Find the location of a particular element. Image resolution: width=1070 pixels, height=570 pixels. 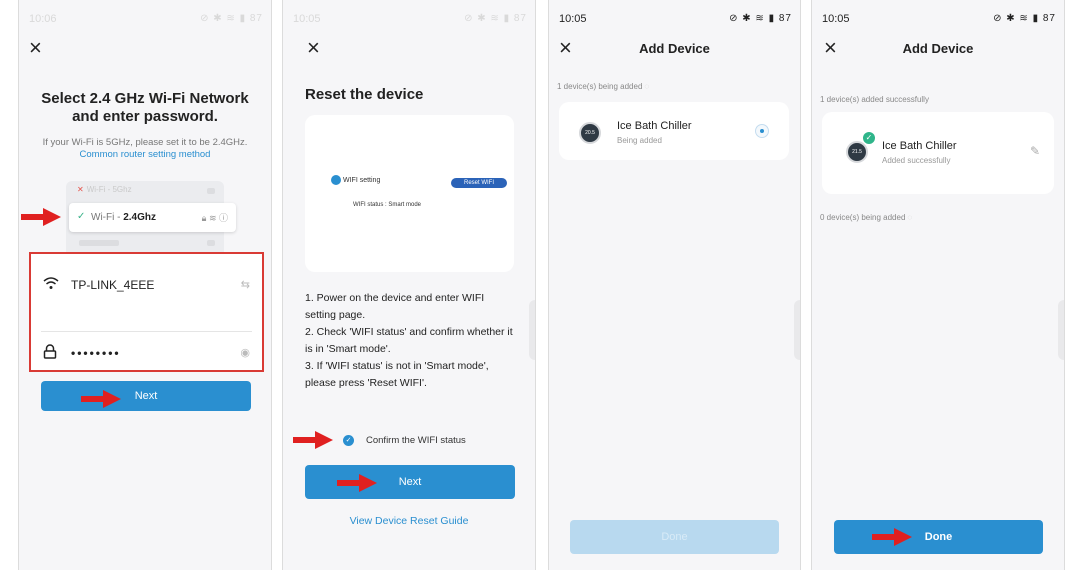

cross-icon: ✕ is located at coordinates (80, 189).